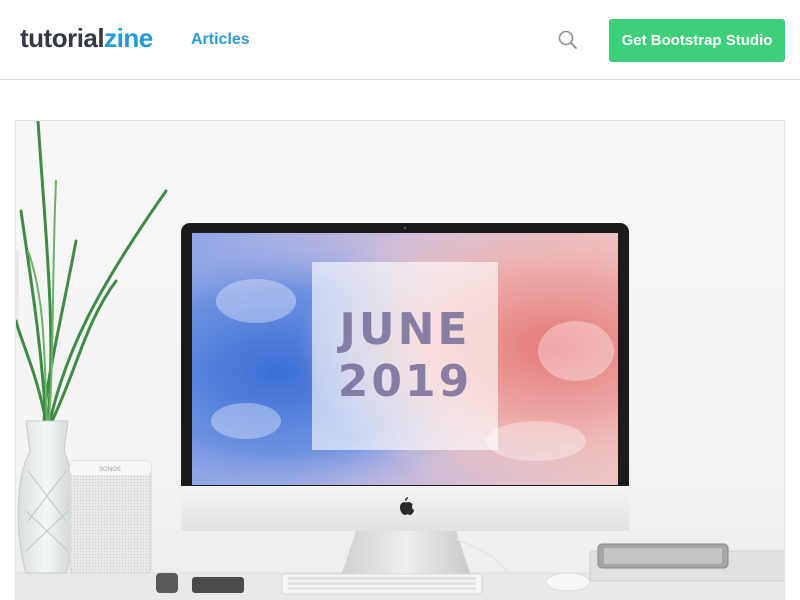 The image size is (800, 600). I want to click on plant-leaves, so click(92, 272).